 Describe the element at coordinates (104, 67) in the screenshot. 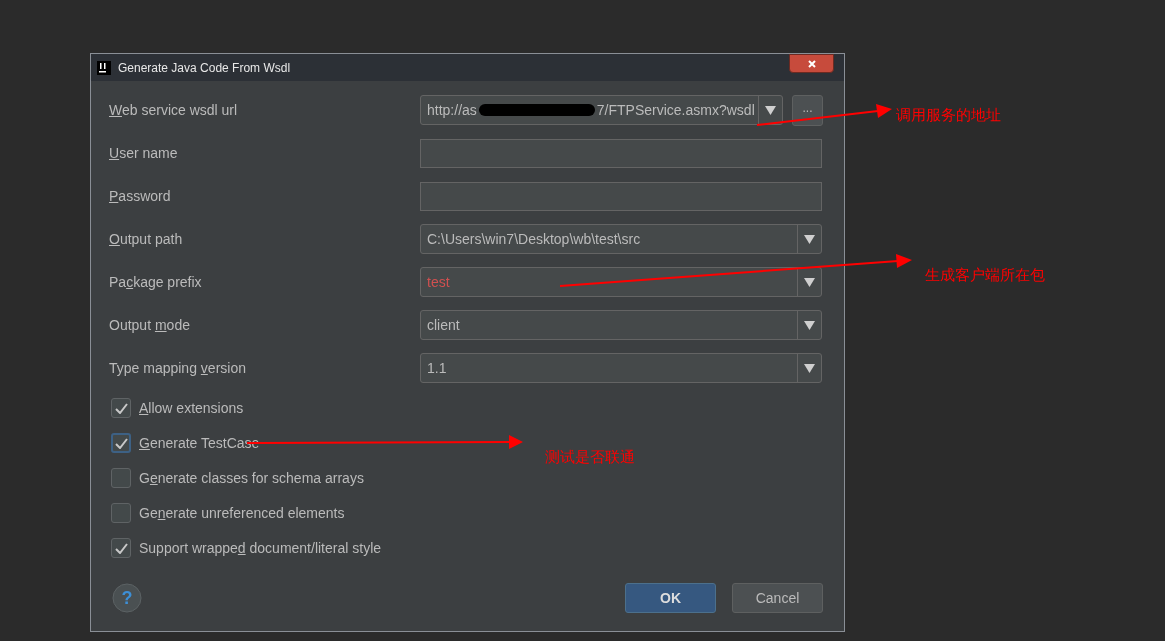

I see `app-logo-icon` at that location.